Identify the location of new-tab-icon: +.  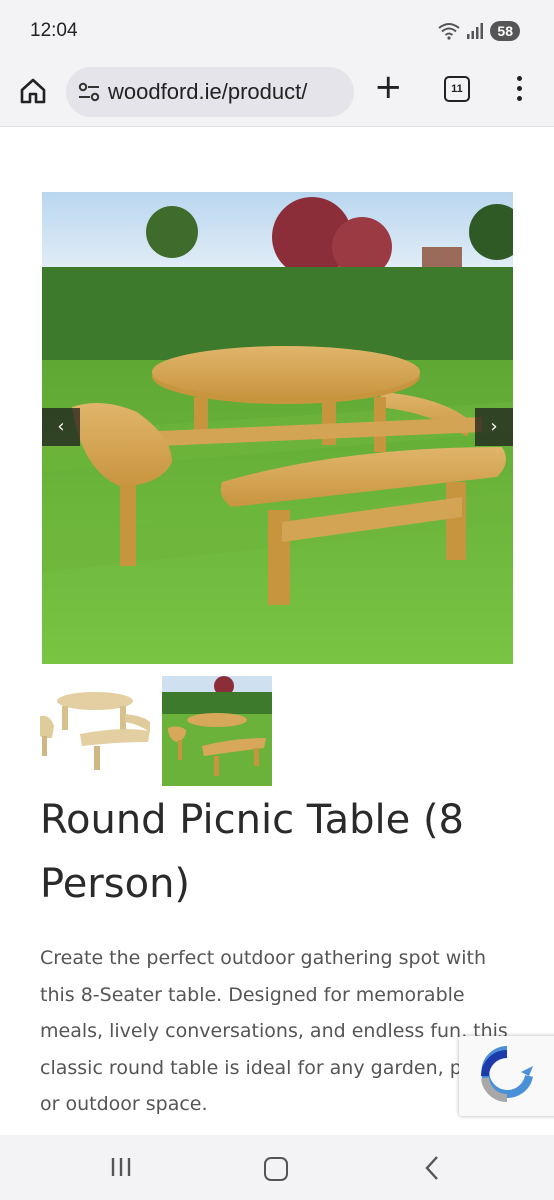
(388, 87).